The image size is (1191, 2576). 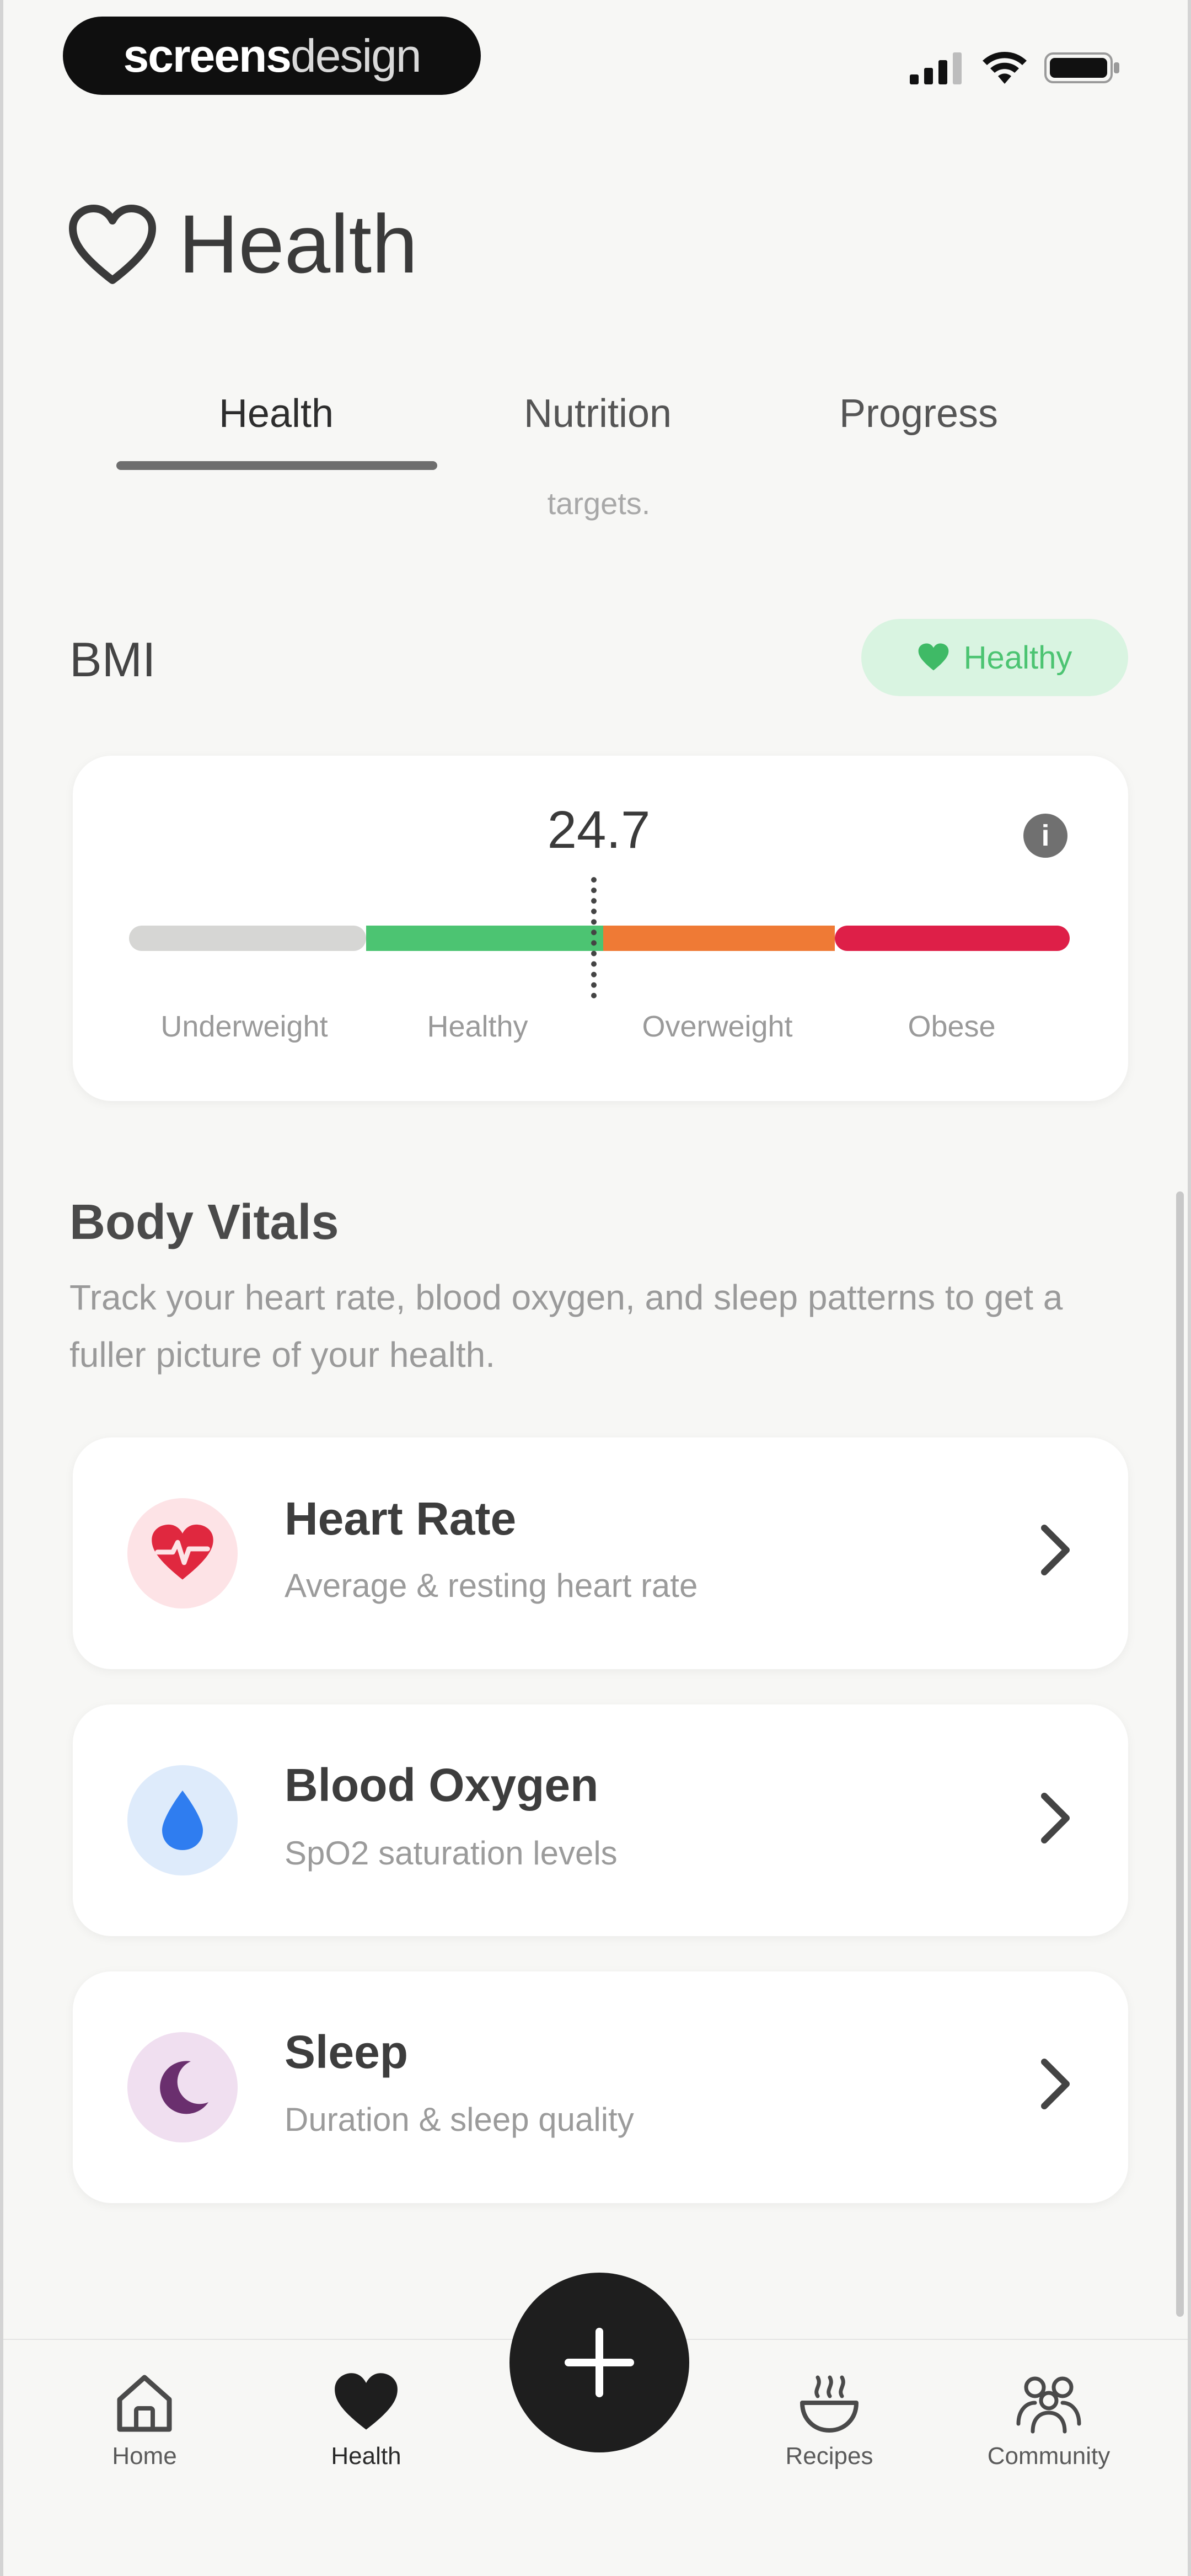 I want to click on bmi-label-underweight: Underweight, so click(x=244, y=1026).